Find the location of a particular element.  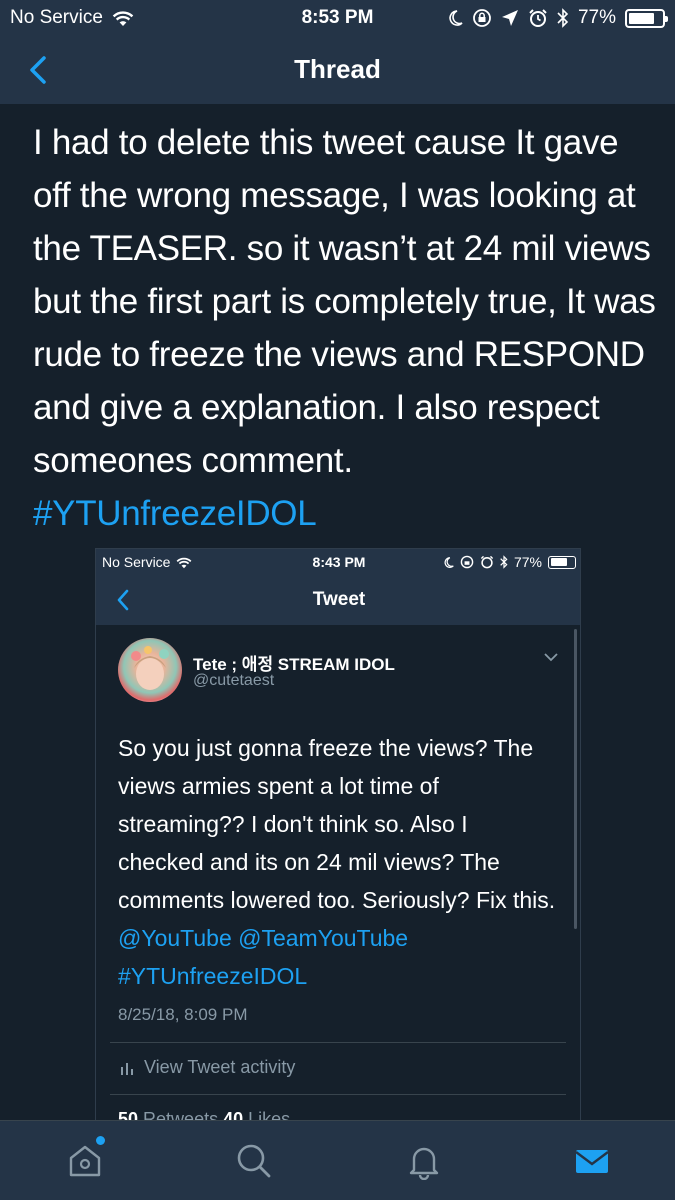

mention-youtube: @YouTube is located at coordinates (175, 938).